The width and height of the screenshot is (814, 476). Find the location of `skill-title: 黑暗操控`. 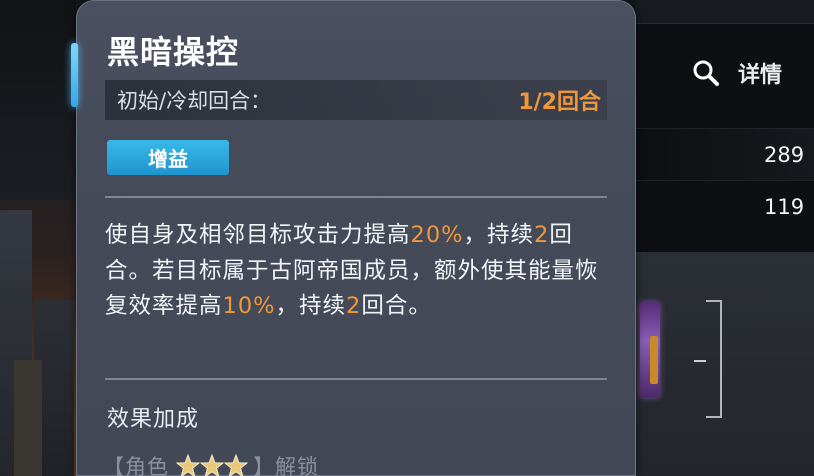

skill-title: 黑暗操控 is located at coordinates (173, 52).